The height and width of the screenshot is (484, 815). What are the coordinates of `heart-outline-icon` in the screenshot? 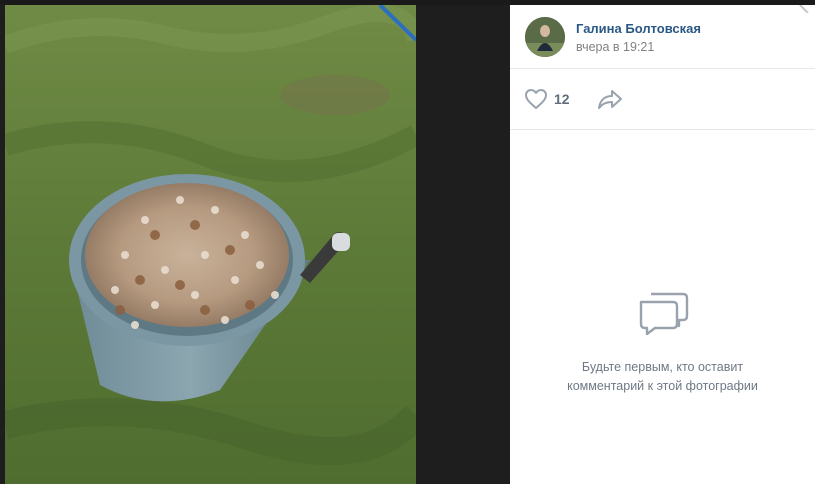 It's located at (536, 99).